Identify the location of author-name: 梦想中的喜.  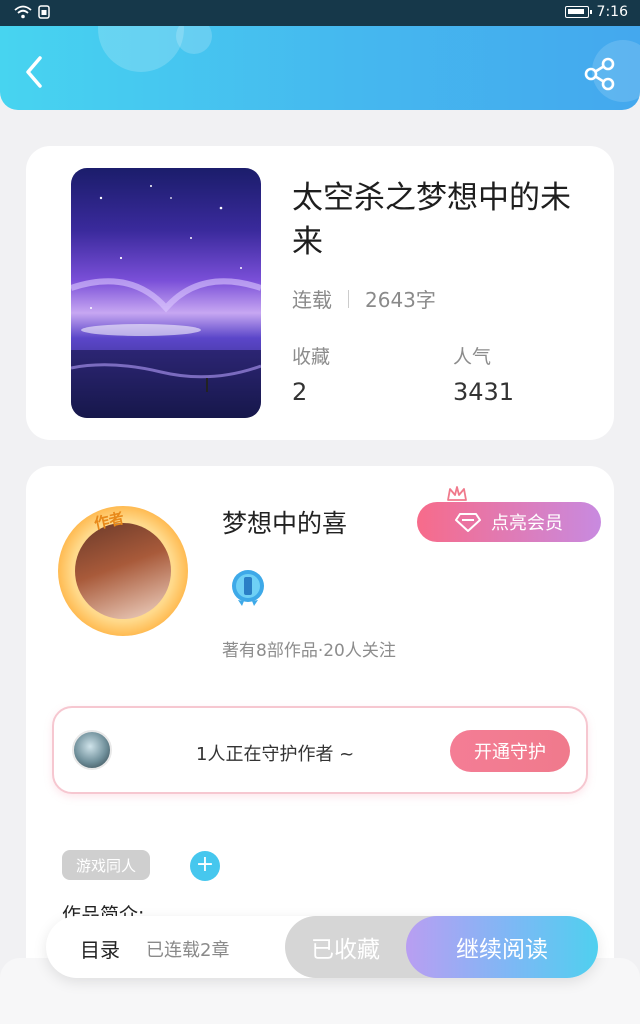
(284, 522).